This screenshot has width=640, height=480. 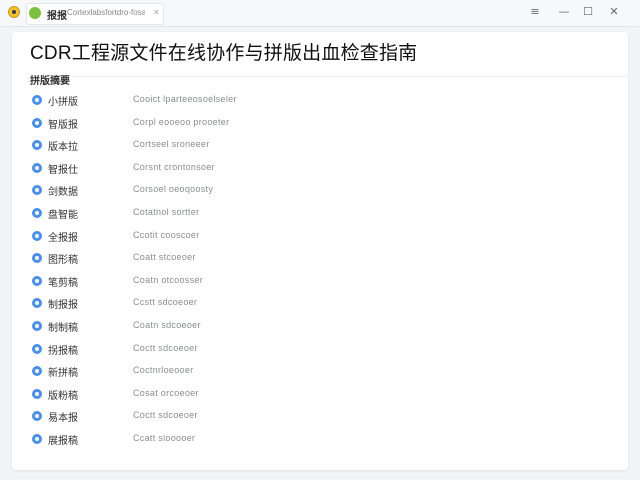 What do you see at coordinates (320, 440) in the screenshot?
I see `list-item: 展报稿 Ccatt slooooer` at bounding box center [320, 440].